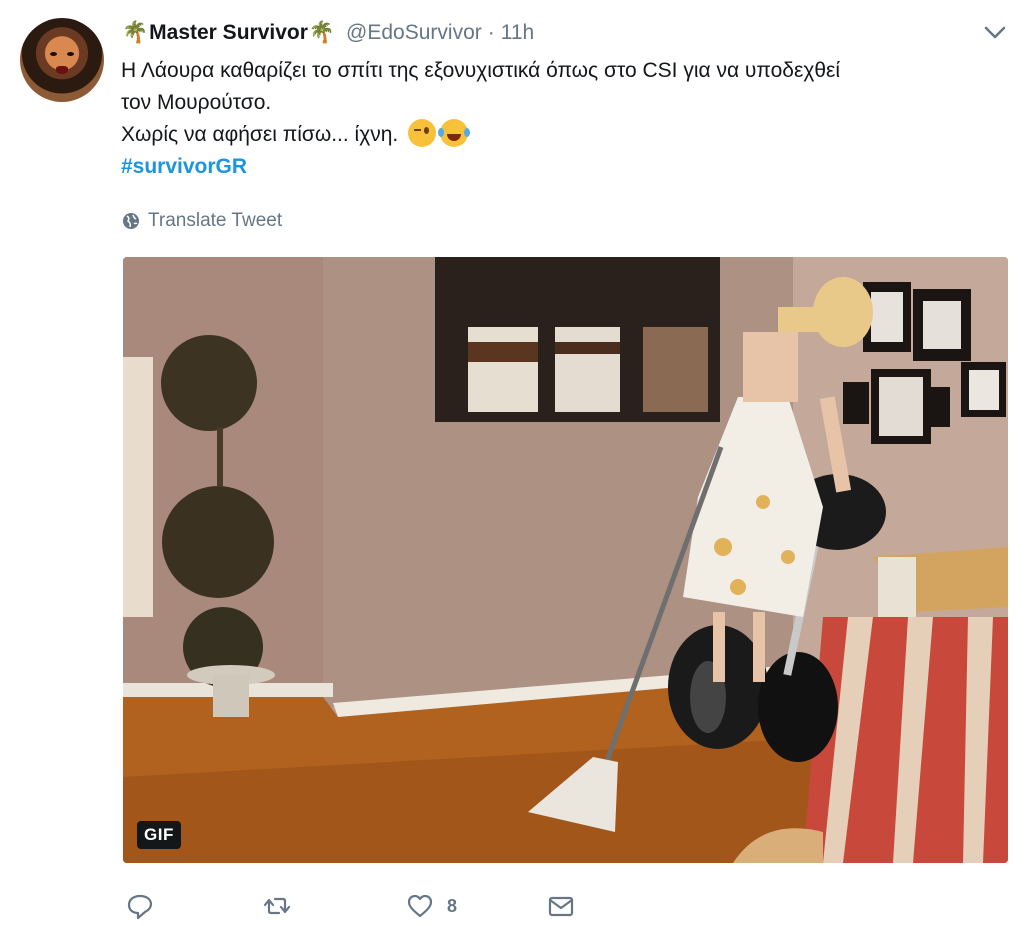  Describe the element at coordinates (184, 166) in the screenshot. I see `hashtag-link: #survivorGR` at that location.